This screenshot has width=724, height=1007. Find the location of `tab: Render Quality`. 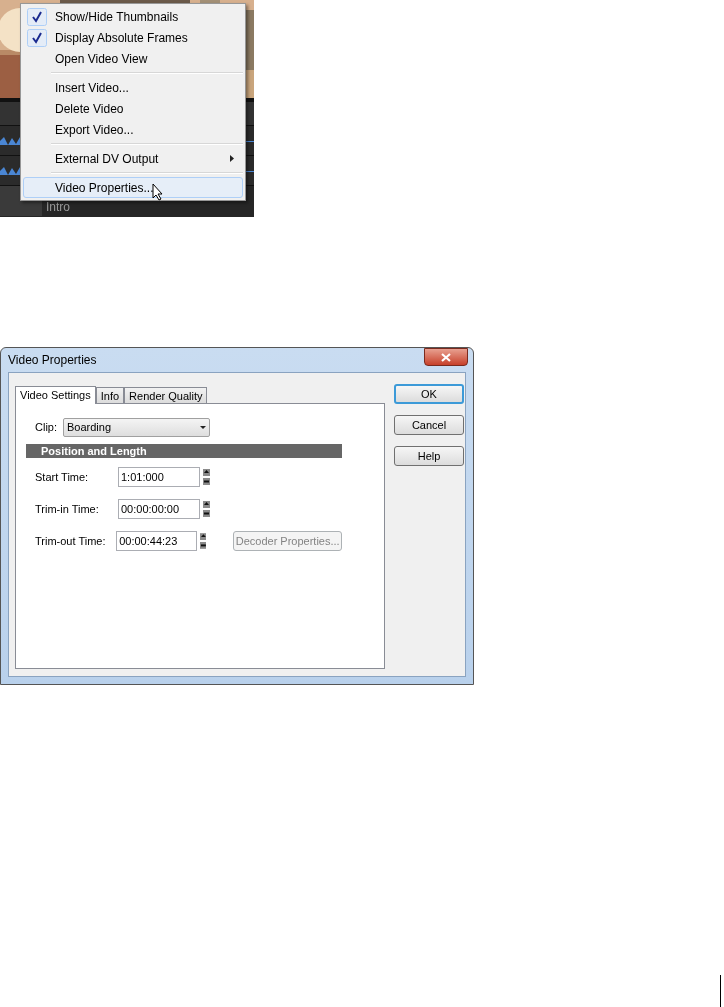

tab: Render Quality is located at coordinates (166, 395).